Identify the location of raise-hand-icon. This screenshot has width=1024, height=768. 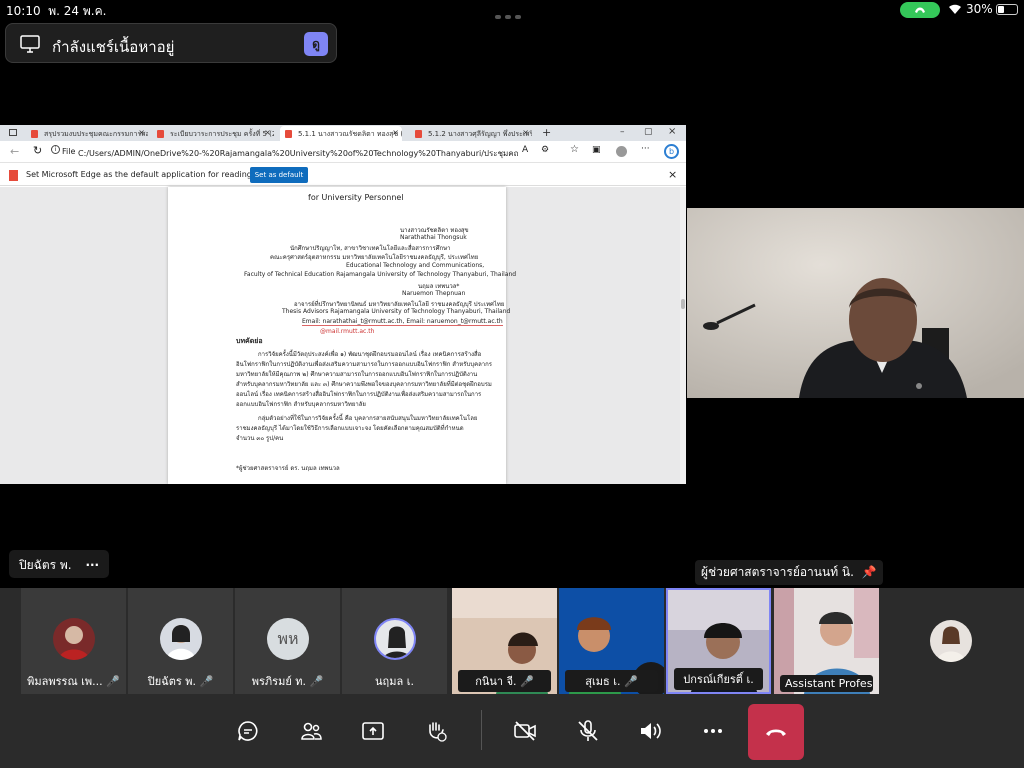
(438, 732).